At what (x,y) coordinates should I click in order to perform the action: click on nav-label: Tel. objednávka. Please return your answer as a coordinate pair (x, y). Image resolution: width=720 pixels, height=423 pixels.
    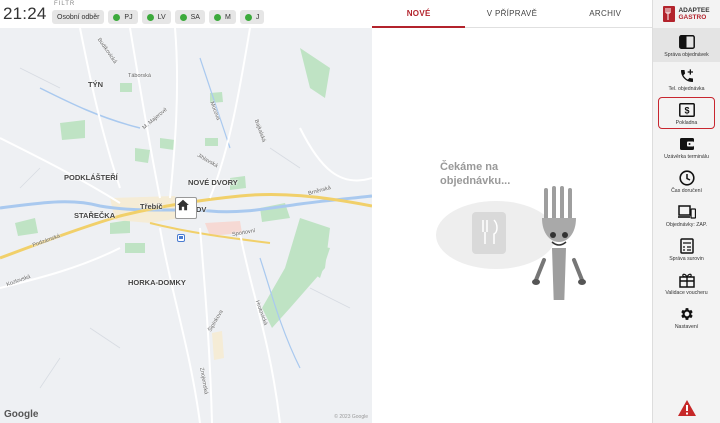
    Looking at the image, I should click on (686, 88).